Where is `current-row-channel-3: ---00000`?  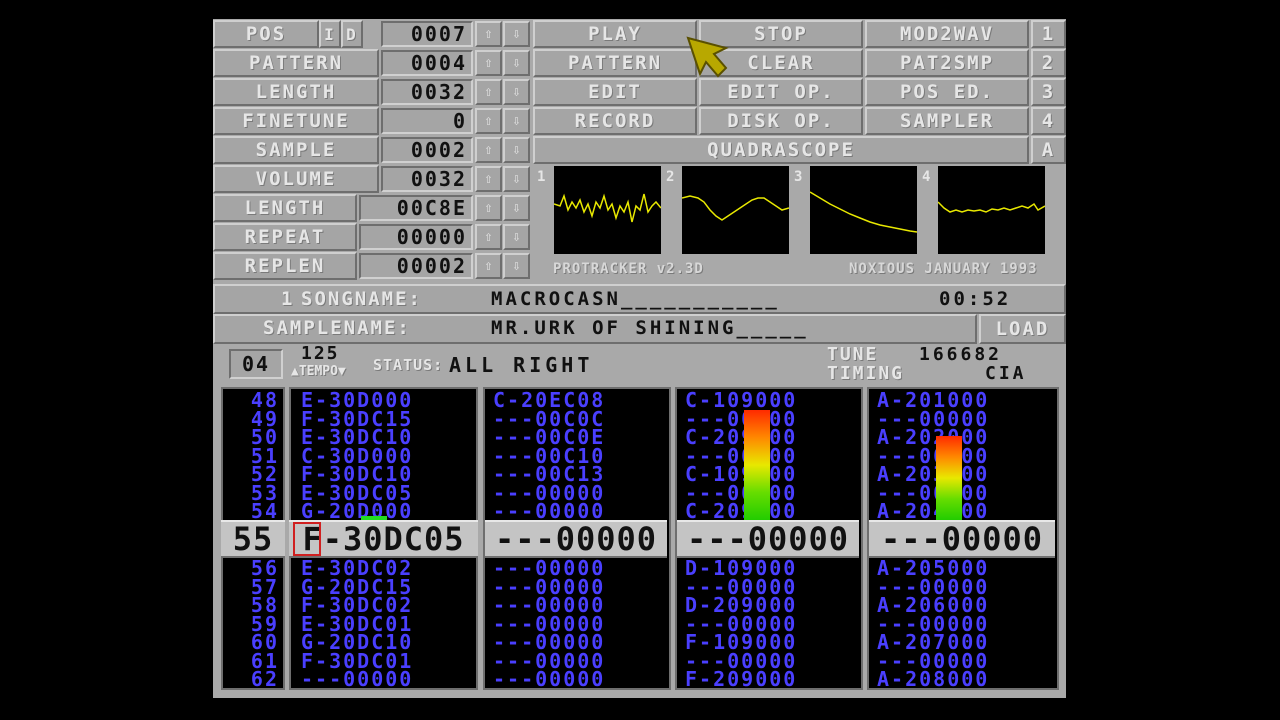
current-row-channel-3: ---00000 is located at coordinates (768, 539).